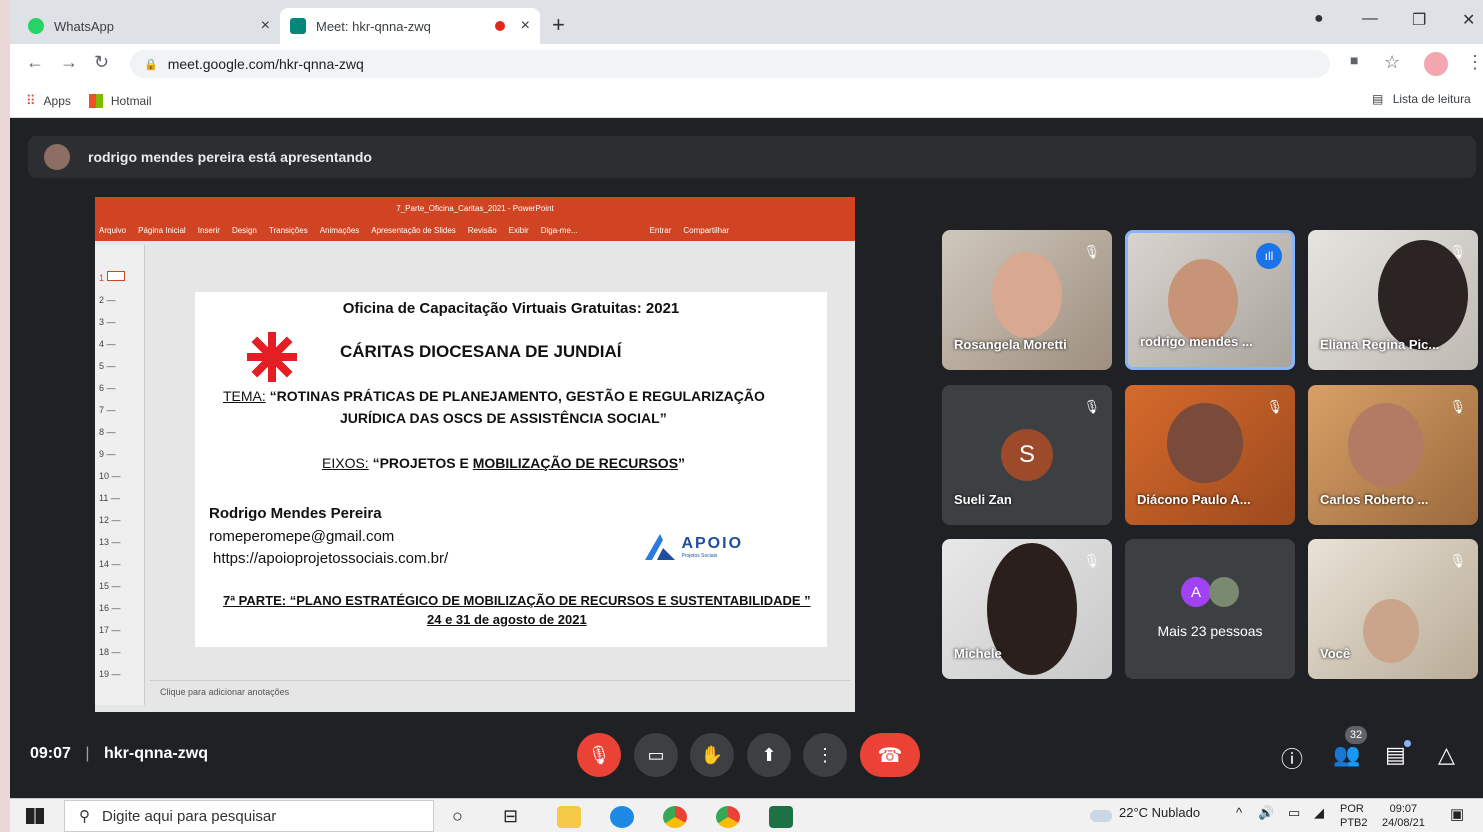 The image size is (1483, 832). I want to click on windows-start-icon, so click(35, 816).